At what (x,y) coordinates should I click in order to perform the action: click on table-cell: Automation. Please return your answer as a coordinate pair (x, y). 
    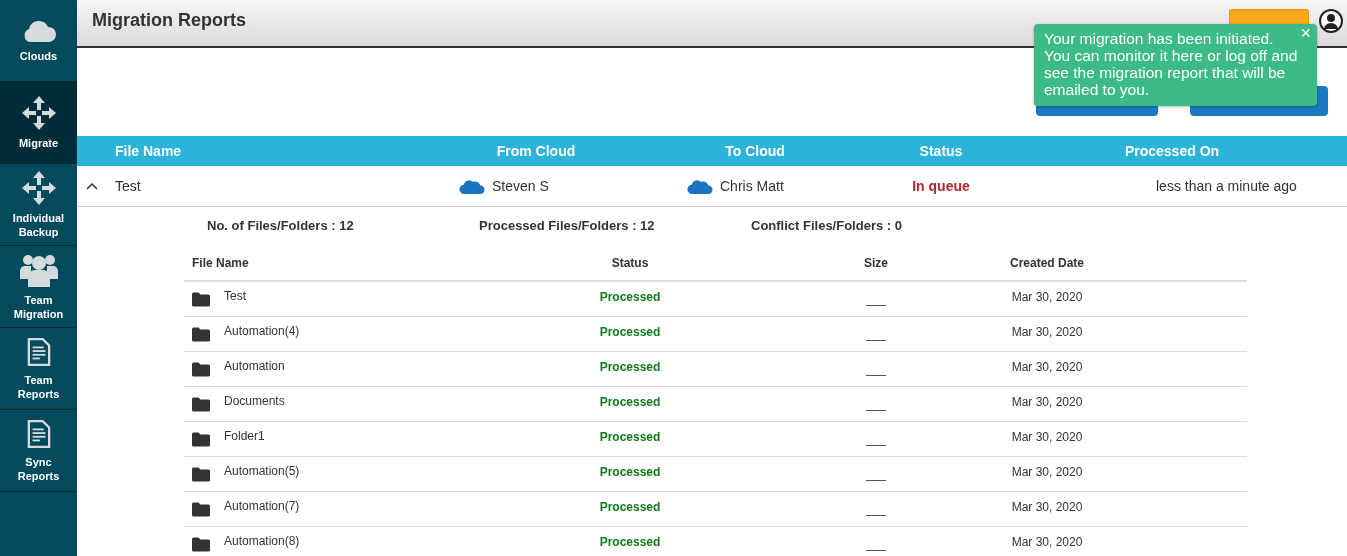
    Looking at the image, I should click on (254, 366).